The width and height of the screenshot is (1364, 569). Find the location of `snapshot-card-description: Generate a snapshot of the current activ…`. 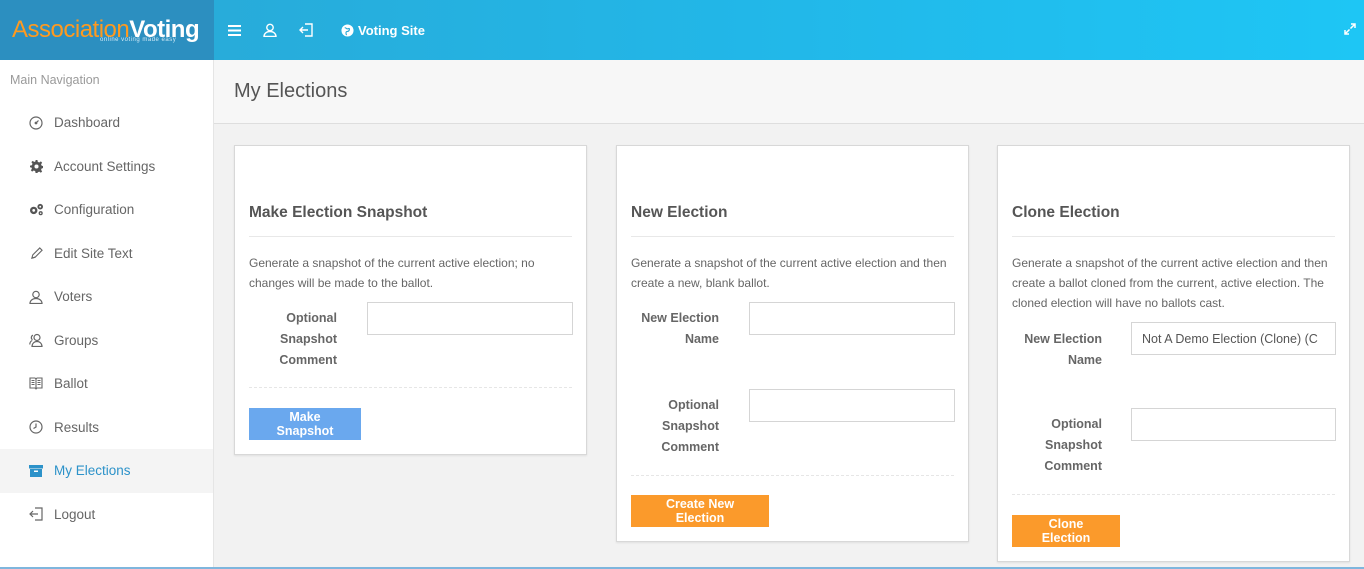

snapshot-card-description: Generate a snapshot of the current activ… is located at coordinates (392, 273).